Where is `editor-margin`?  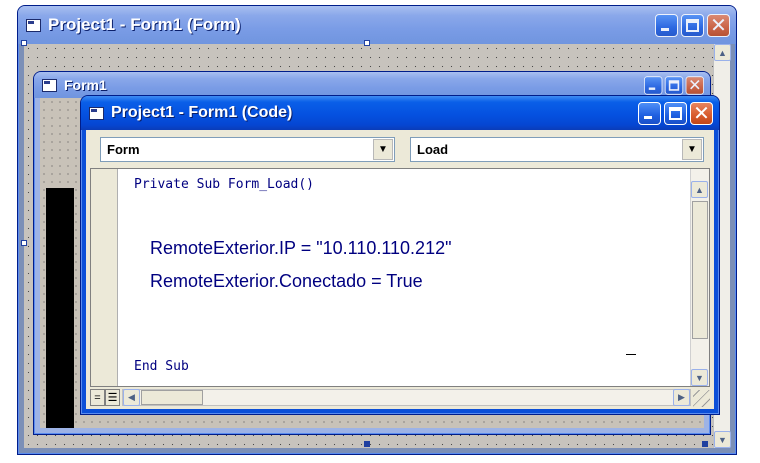 editor-margin is located at coordinates (104, 277).